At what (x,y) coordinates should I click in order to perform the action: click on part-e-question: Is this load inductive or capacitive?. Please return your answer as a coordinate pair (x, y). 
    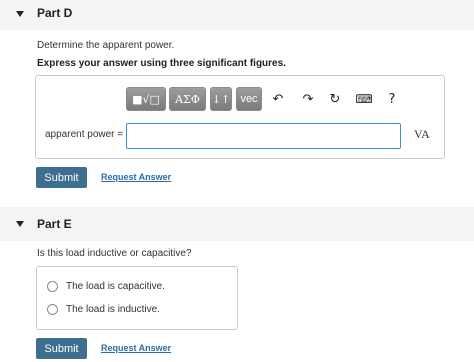
    Looking at the image, I should click on (114, 253).